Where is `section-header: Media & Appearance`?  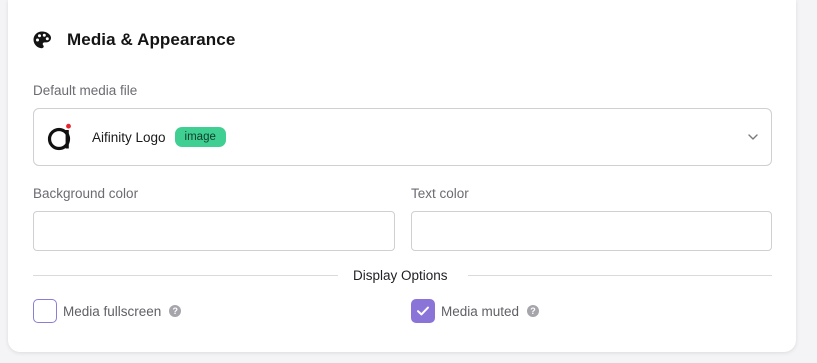
section-header: Media & Appearance is located at coordinates (133, 40).